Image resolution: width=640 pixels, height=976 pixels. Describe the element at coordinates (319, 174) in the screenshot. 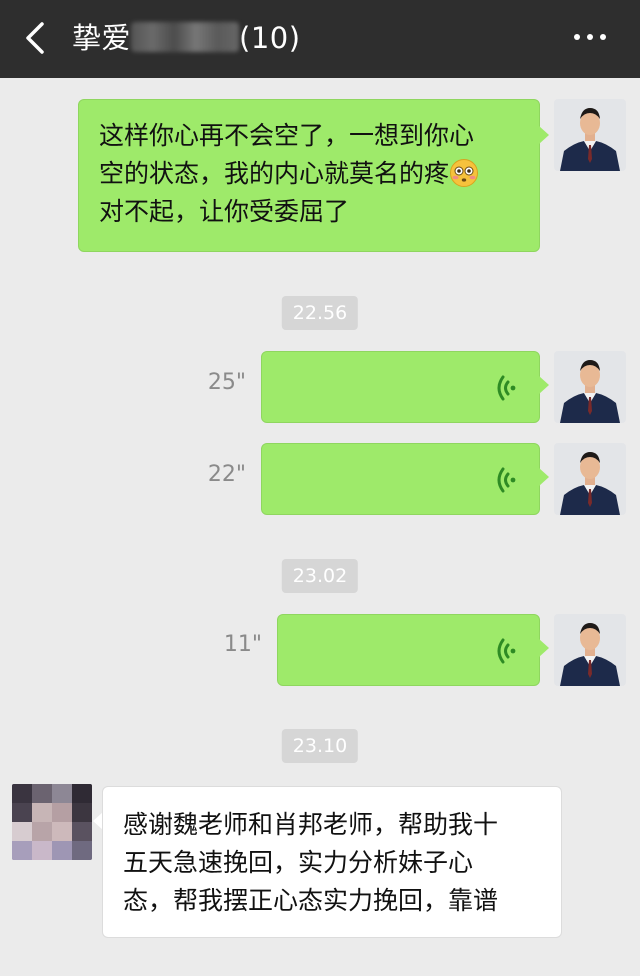

I see `message-line: 空的状态，我的内心就莫名的疼` at that location.